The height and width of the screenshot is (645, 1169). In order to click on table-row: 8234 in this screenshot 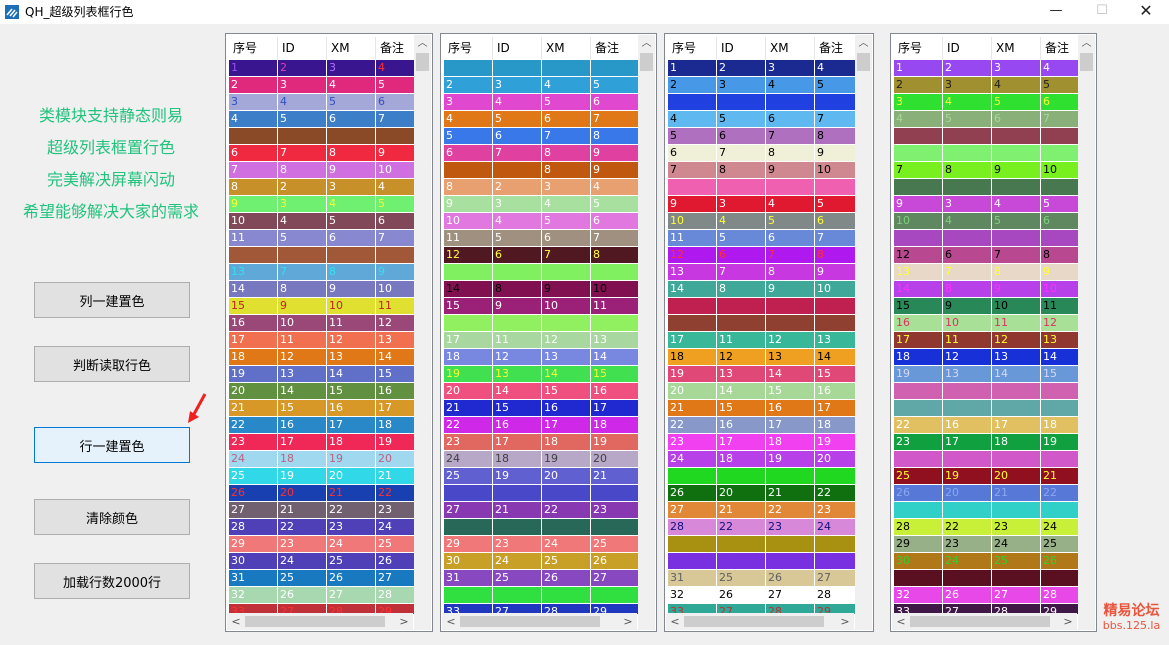, I will do `click(992, 187)`.